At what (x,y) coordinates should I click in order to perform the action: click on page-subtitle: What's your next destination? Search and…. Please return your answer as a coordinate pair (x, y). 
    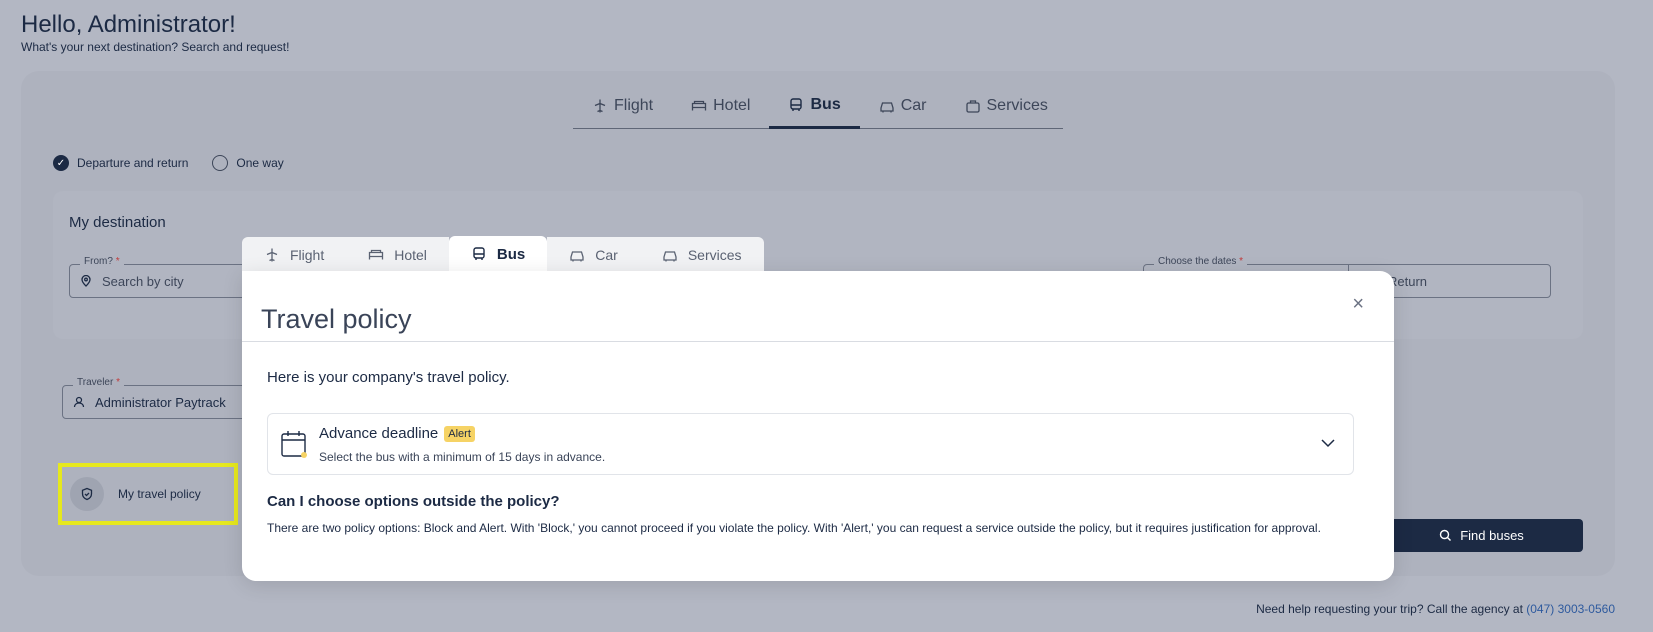
    Looking at the image, I should click on (155, 47).